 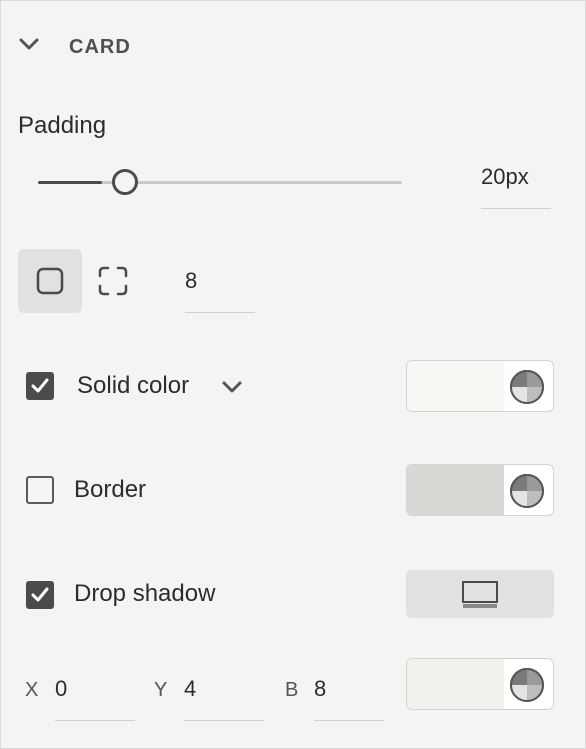 I want to click on individual-corners-button, so click(x=113, y=281).